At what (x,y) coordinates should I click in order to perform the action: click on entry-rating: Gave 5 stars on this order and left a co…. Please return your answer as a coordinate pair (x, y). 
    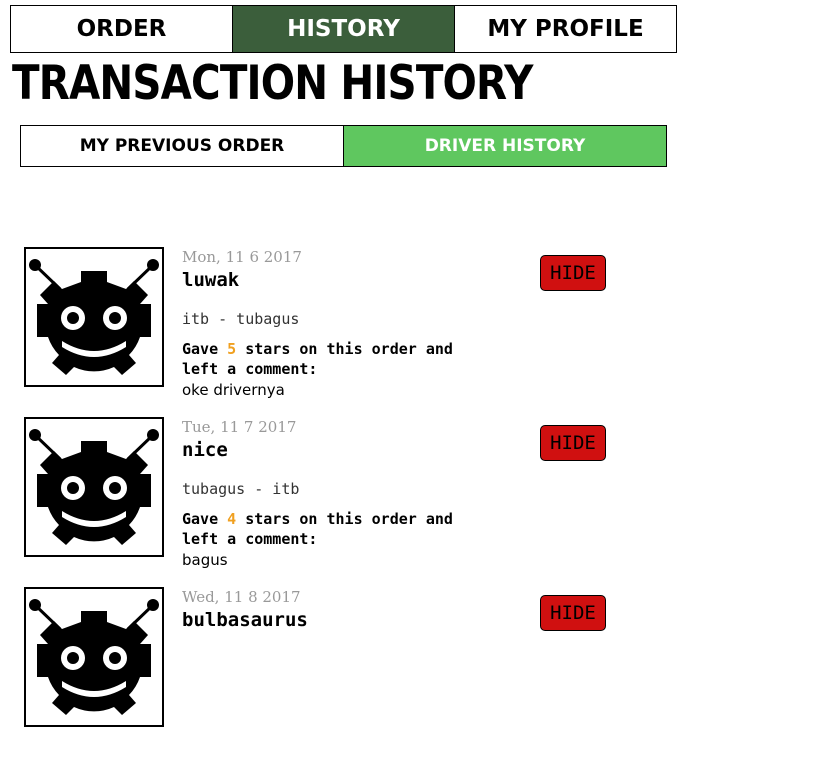
    Looking at the image, I should click on (332, 359).